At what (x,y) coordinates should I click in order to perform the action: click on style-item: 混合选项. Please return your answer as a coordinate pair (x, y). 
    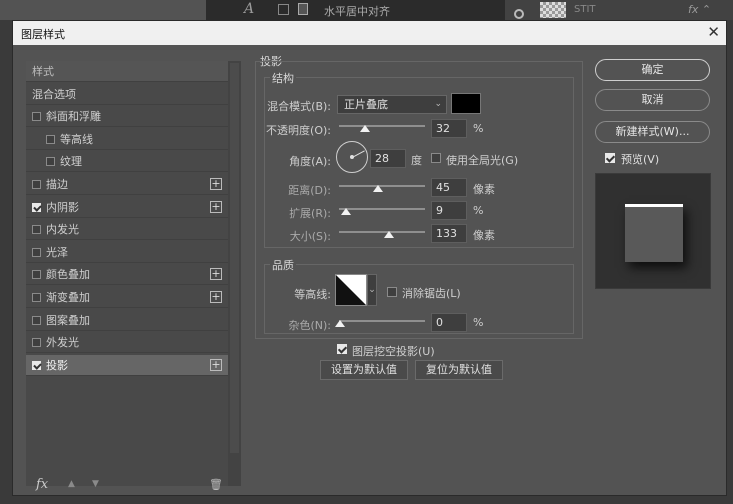
    Looking at the image, I should click on (127, 94).